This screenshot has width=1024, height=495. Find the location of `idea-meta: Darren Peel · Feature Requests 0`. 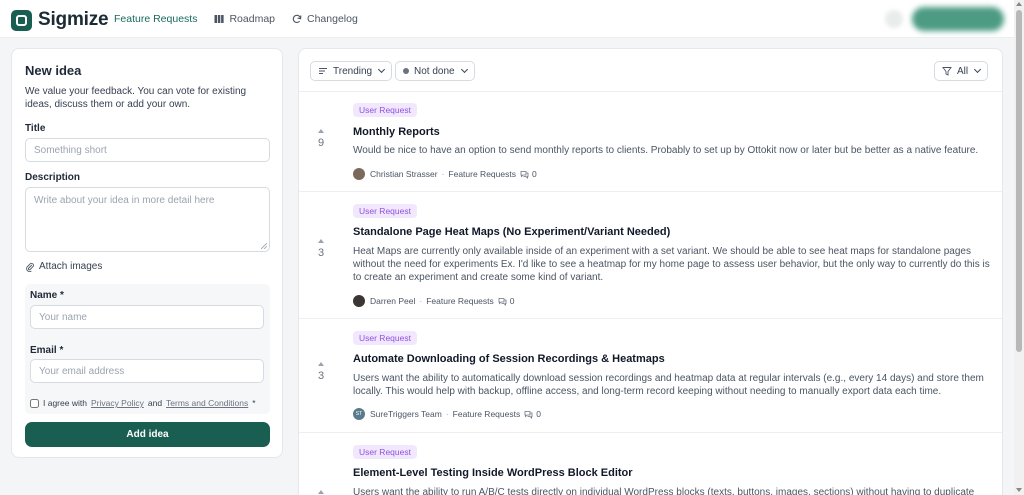

idea-meta: Darren Peel · Feature Requests 0 is located at coordinates (434, 301).